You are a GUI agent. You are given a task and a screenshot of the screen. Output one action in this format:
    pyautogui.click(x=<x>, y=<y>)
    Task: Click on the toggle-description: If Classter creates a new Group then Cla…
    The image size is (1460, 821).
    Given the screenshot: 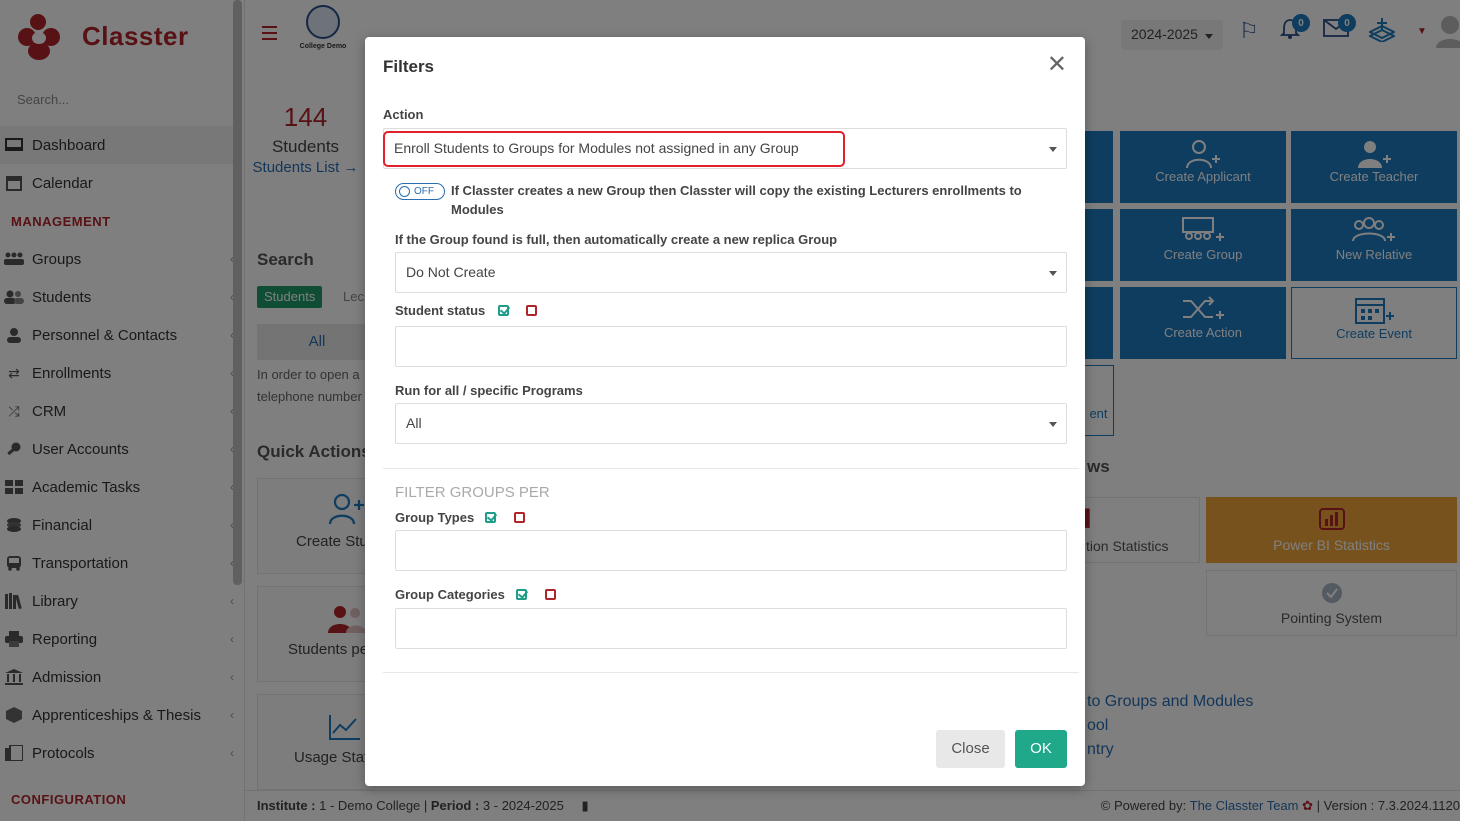 What is the action you would take?
    pyautogui.click(x=736, y=200)
    